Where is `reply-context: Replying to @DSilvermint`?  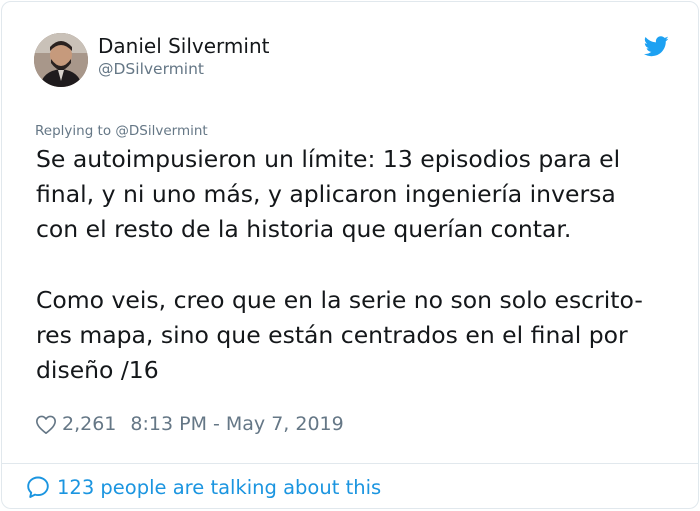
reply-context: Replying to @DSilvermint is located at coordinates (121, 131).